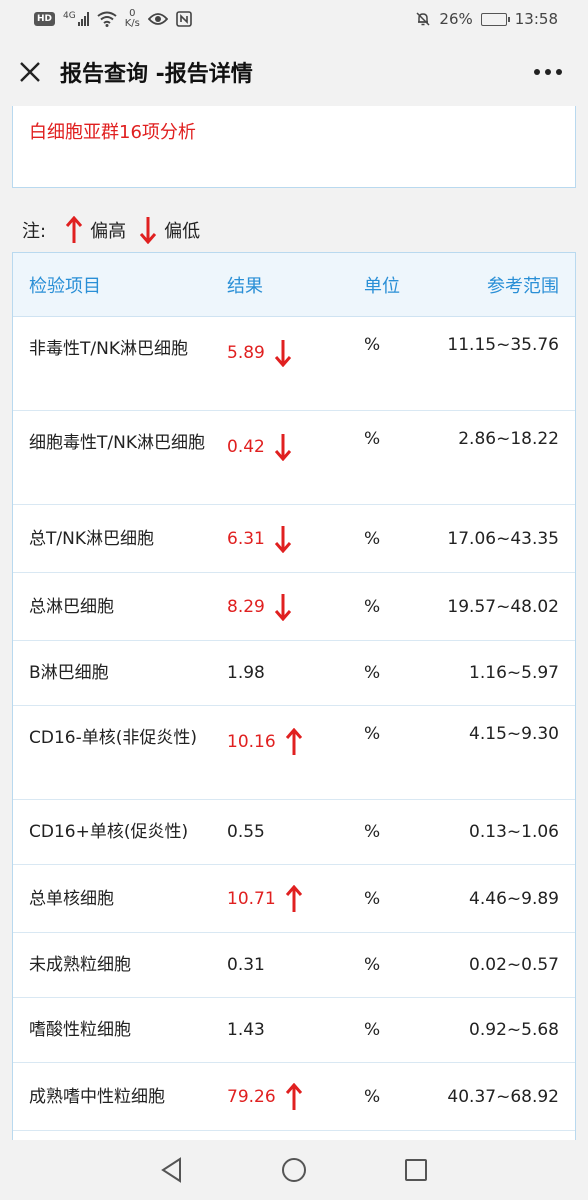 This screenshot has width=588, height=1200. I want to click on row-result: 10.16, so click(287, 742).